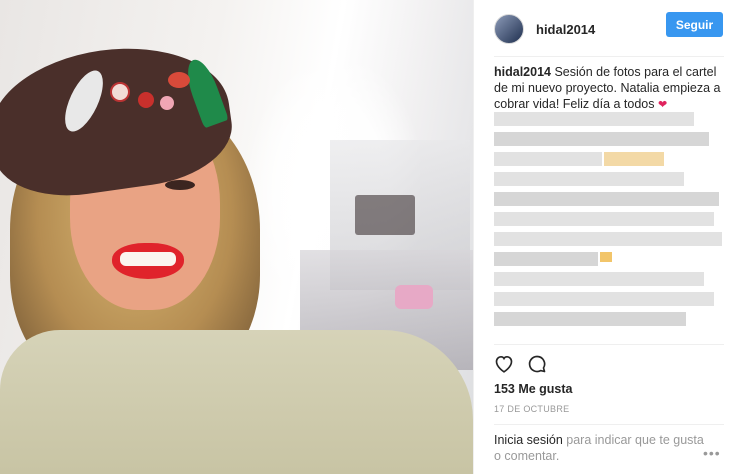  What do you see at coordinates (694, 24) in the screenshot?
I see `follow-button: Seguir` at bounding box center [694, 24].